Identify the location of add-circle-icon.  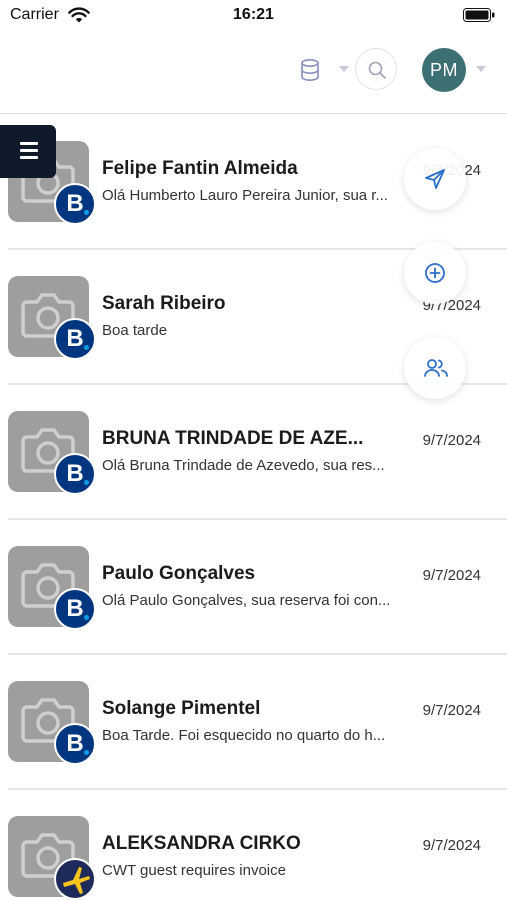
(435, 273).